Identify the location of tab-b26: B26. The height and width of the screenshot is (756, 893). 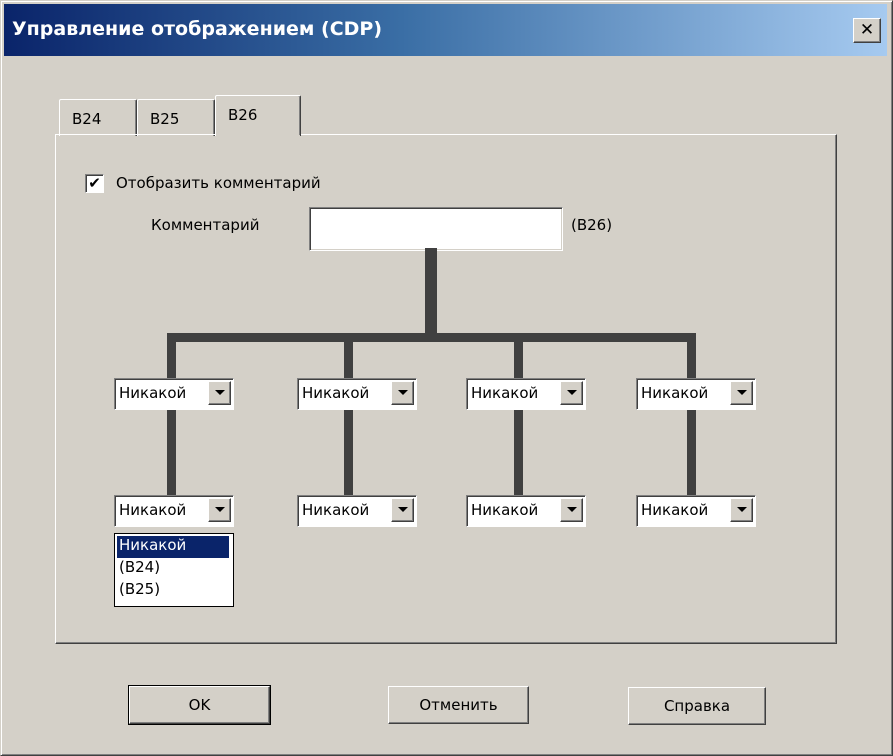
(258, 116).